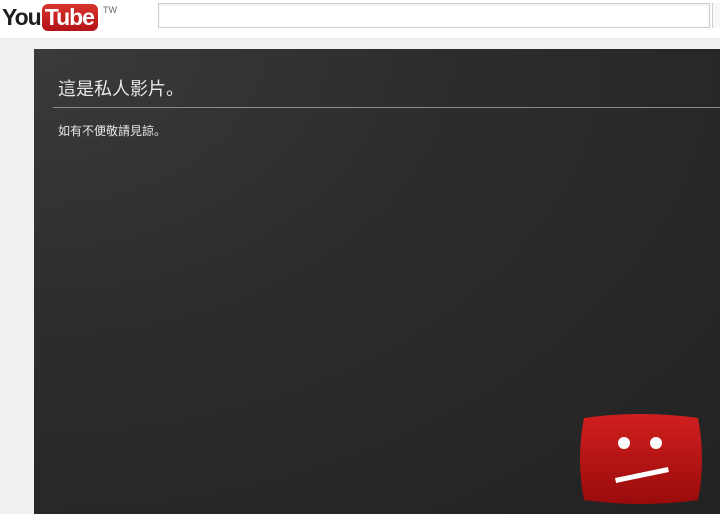  What do you see at coordinates (22, 17) in the screenshot?
I see `logo-you-text: You` at bounding box center [22, 17].